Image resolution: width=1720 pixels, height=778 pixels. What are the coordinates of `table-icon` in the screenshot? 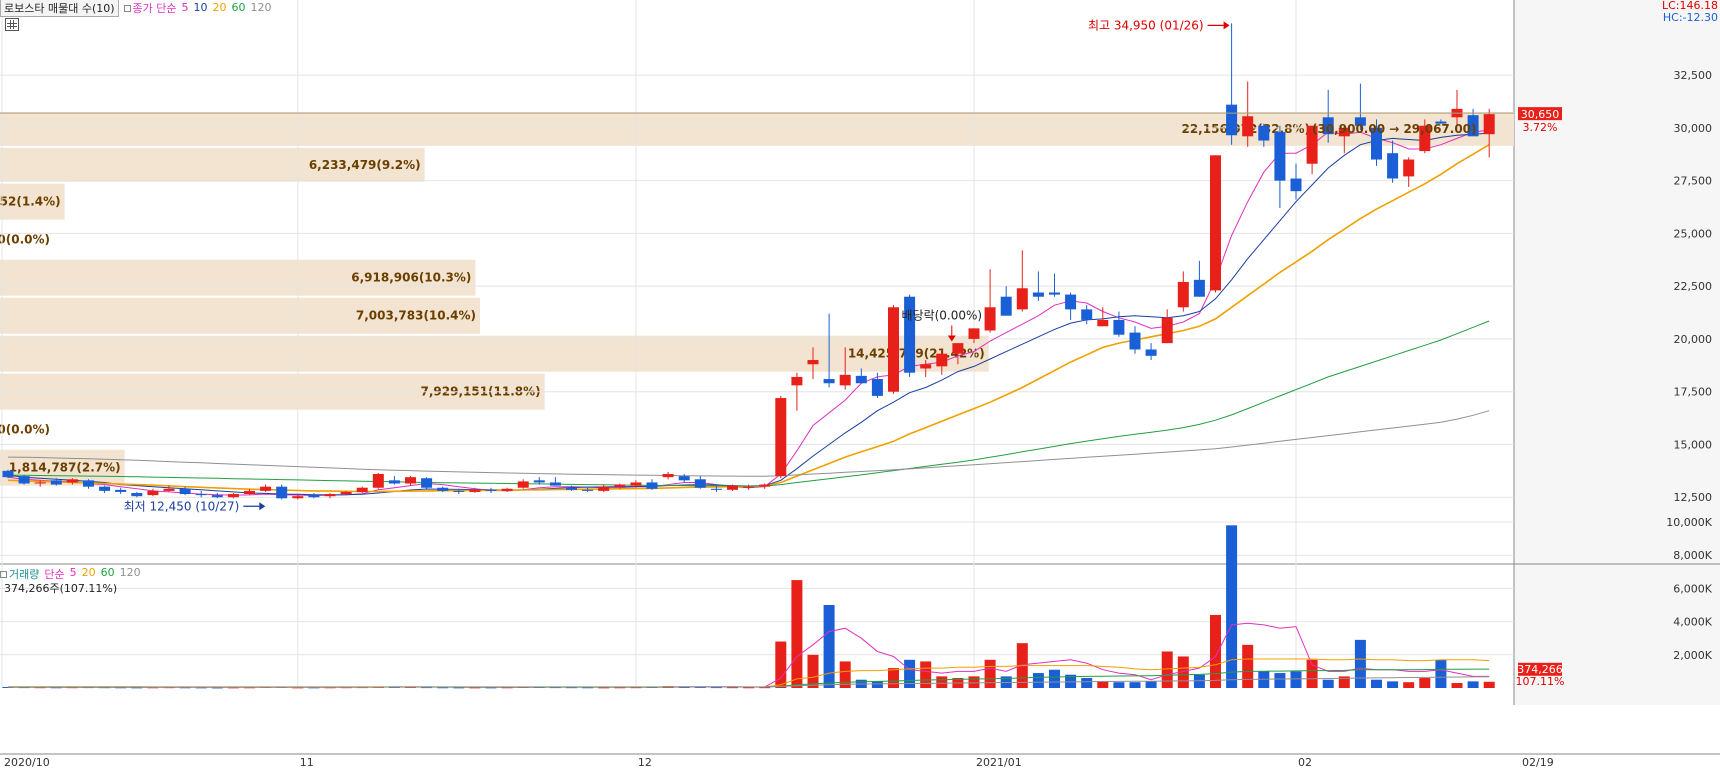 It's located at (12, 24).